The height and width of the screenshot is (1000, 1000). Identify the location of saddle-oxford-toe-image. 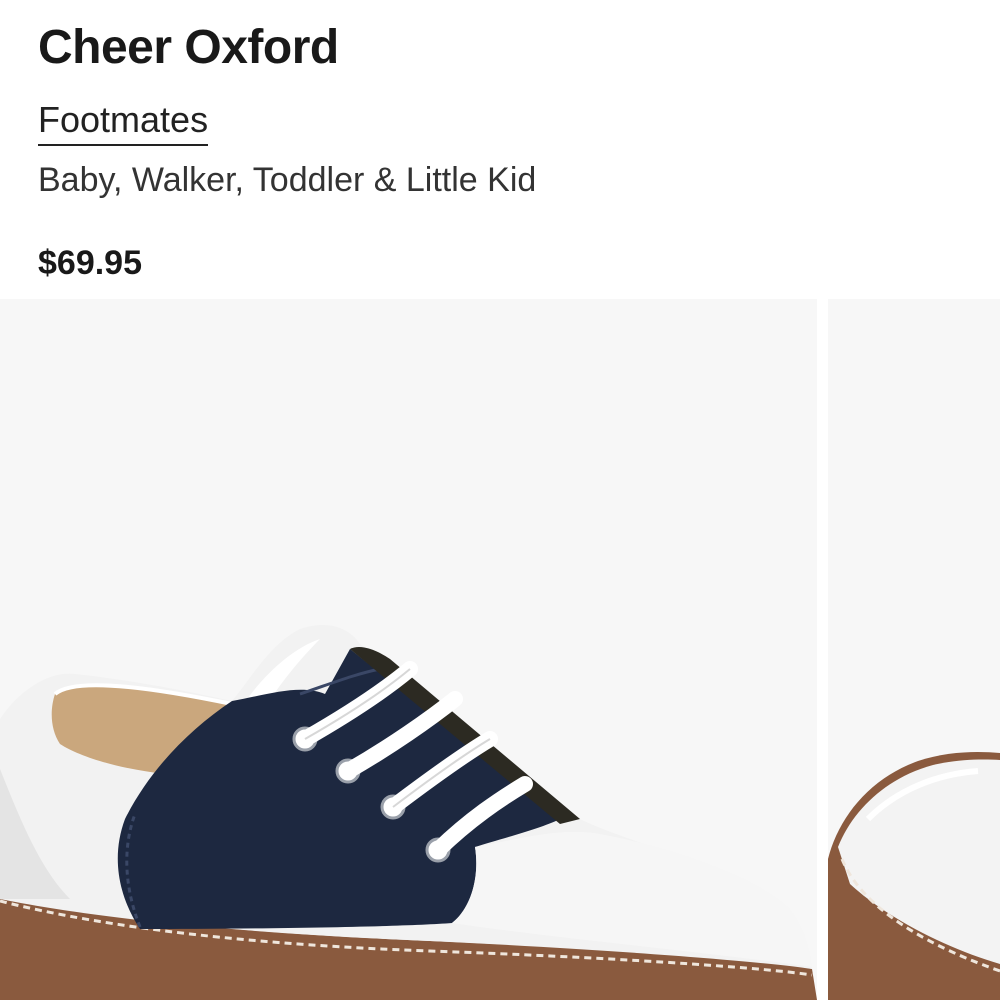
(914, 875).